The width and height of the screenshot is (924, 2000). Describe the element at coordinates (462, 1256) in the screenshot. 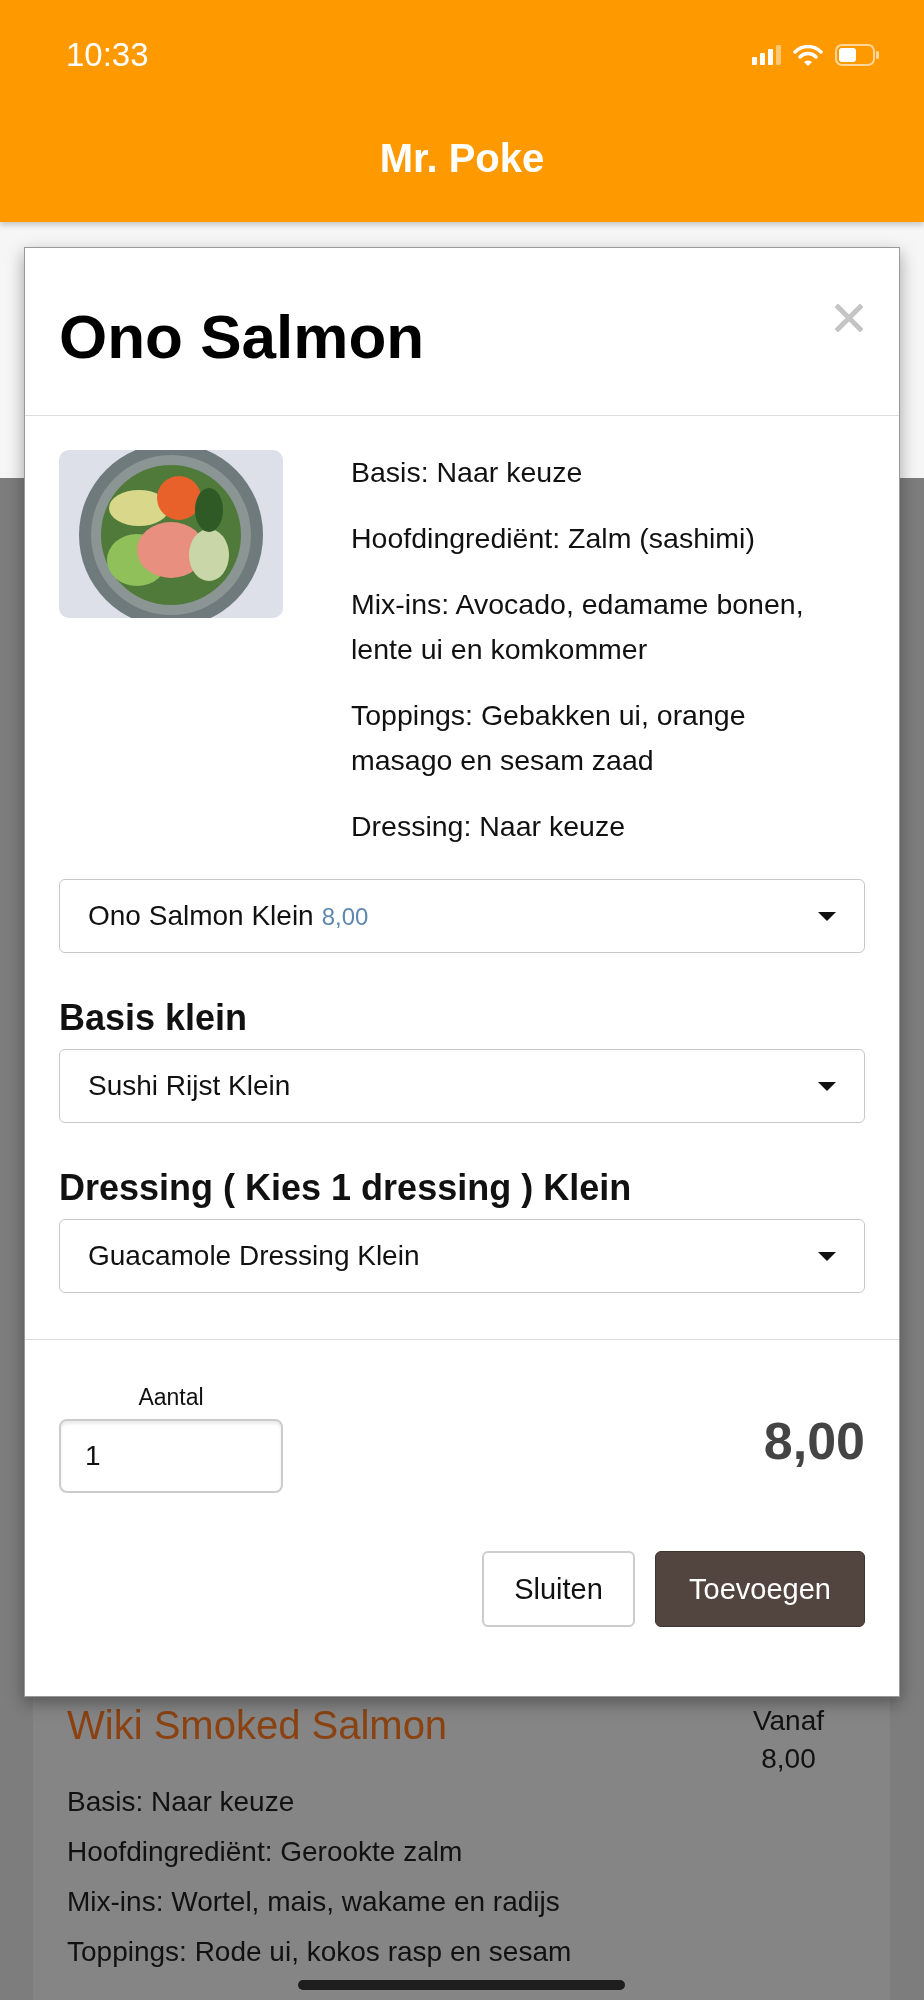

I see `dropdown: Guacamole Dressing Klein` at that location.